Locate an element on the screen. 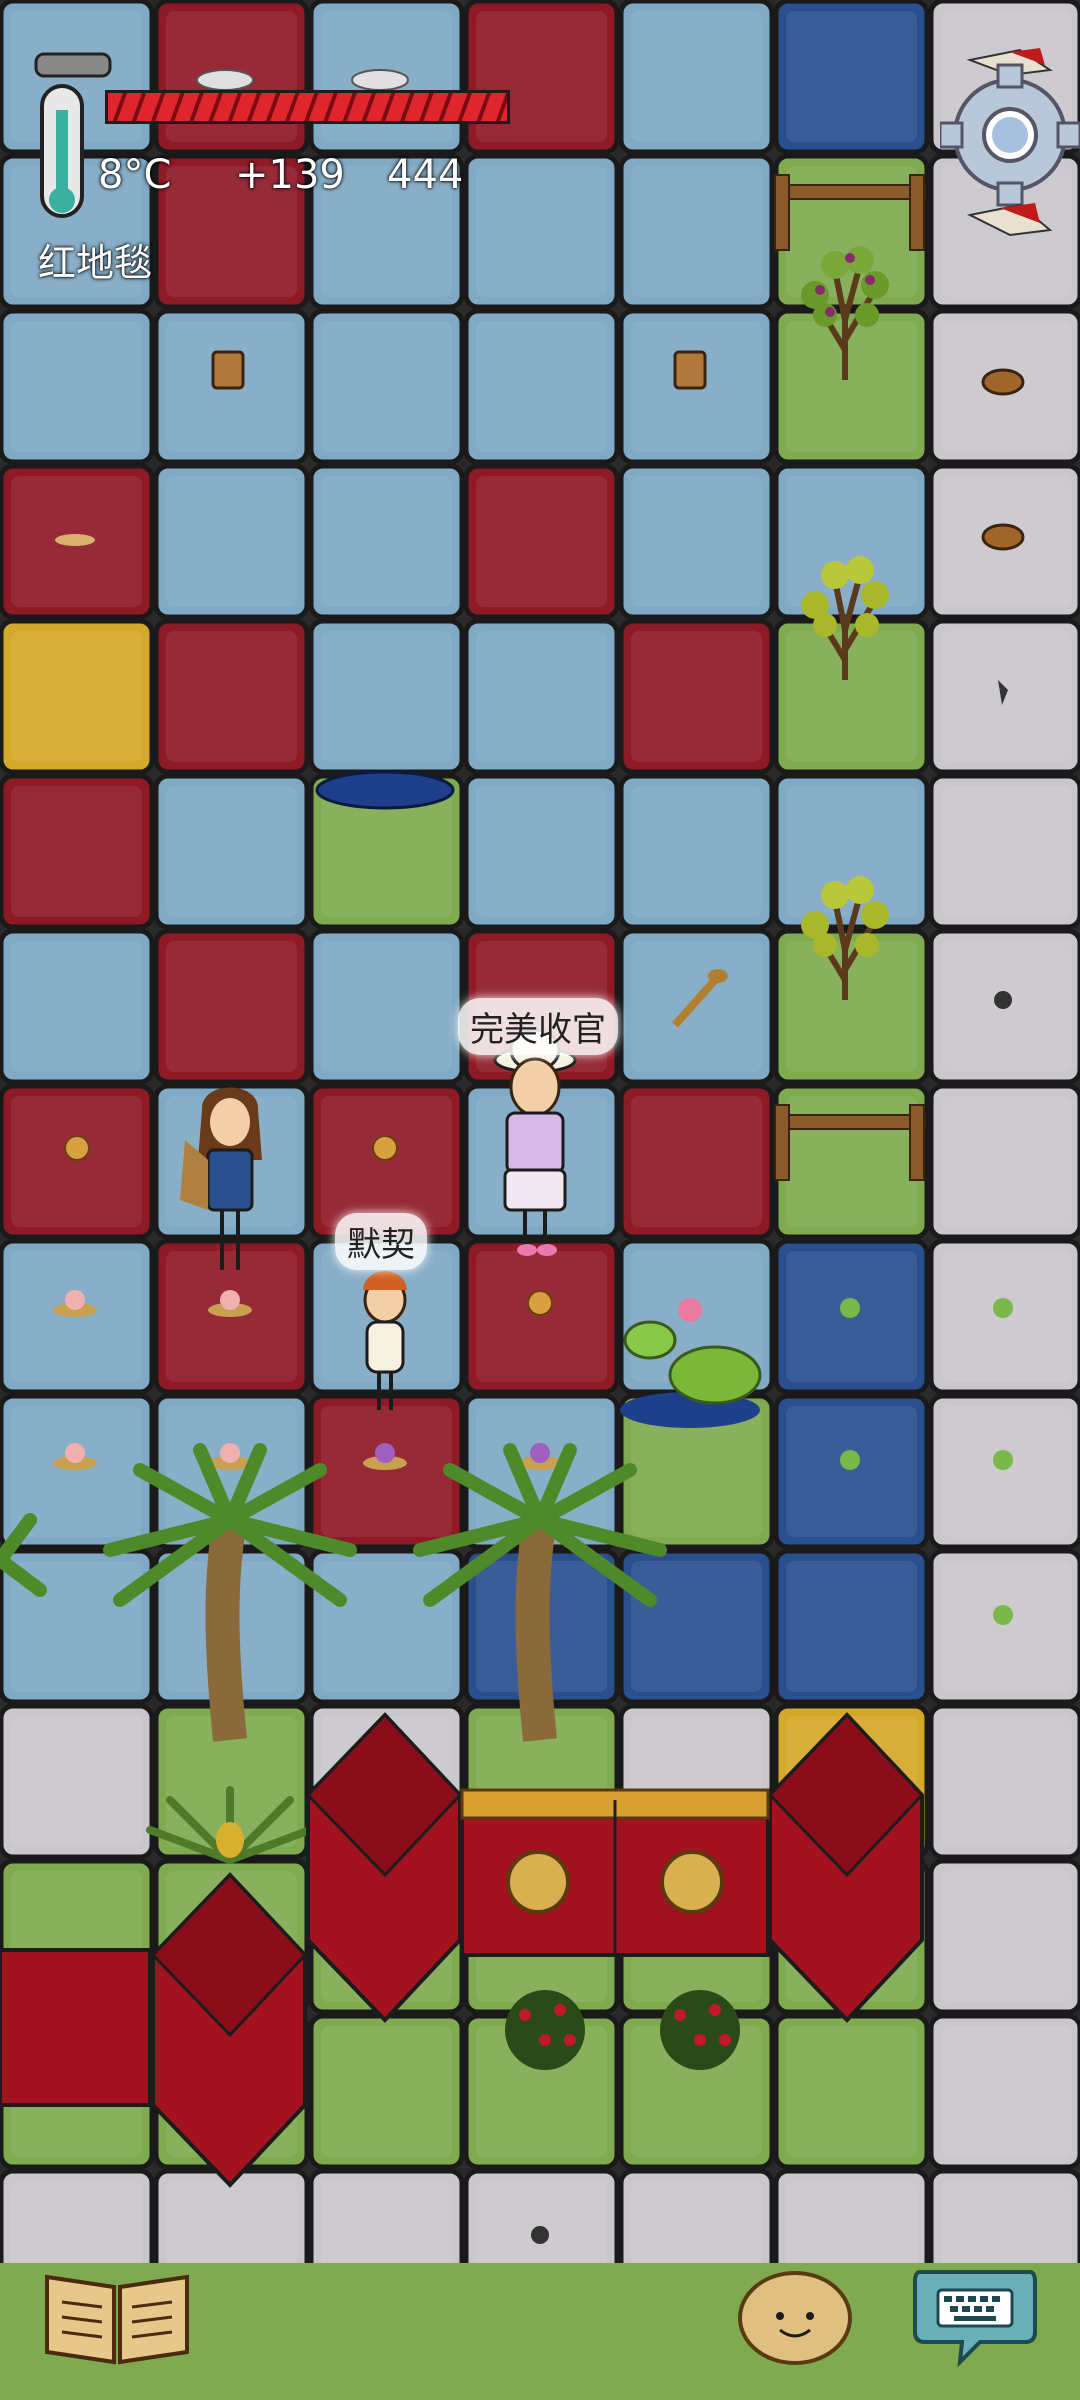 This screenshot has width=1080, height=2400. keyboard-chat-icon is located at coordinates (975, 2317).